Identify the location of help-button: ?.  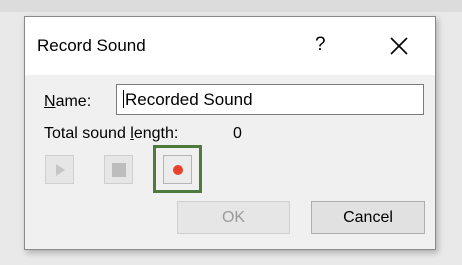
(320, 45).